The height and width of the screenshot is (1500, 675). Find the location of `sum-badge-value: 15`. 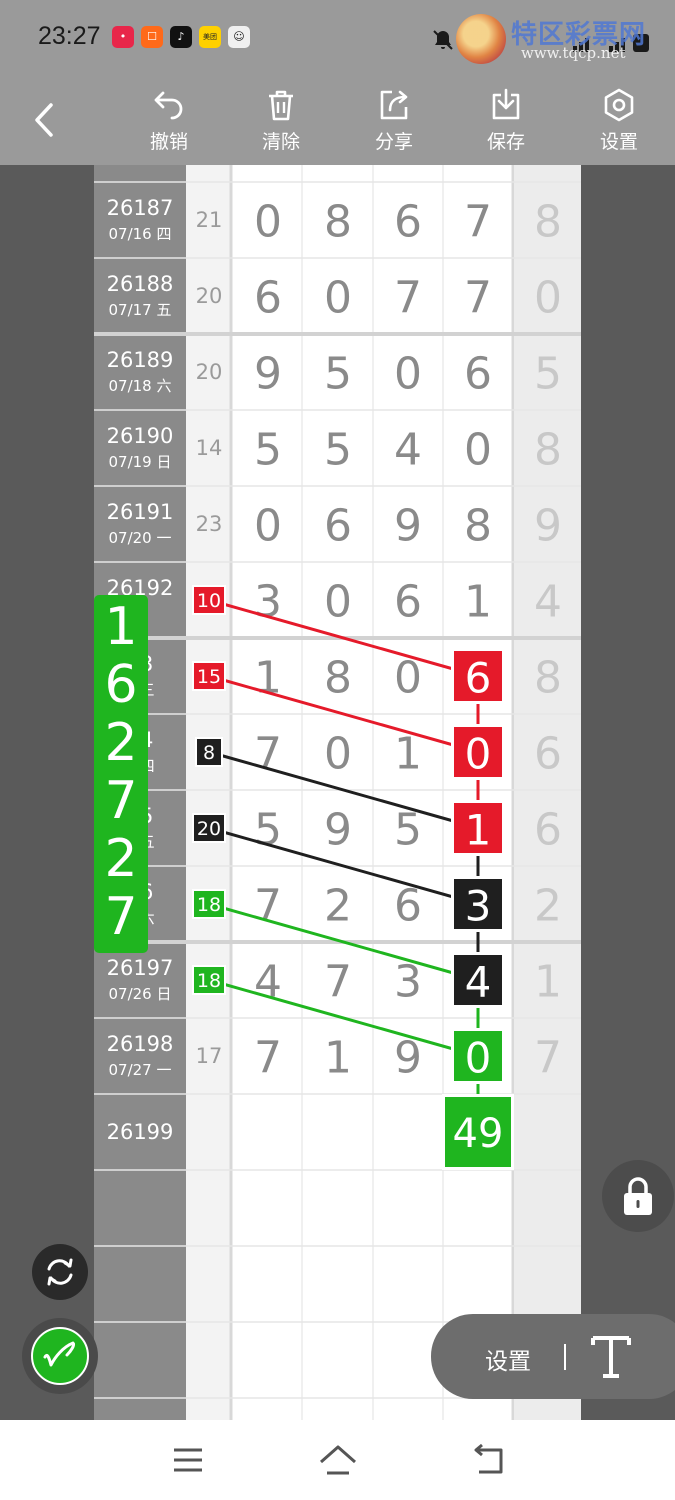

sum-badge-value: 15 is located at coordinates (209, 677).